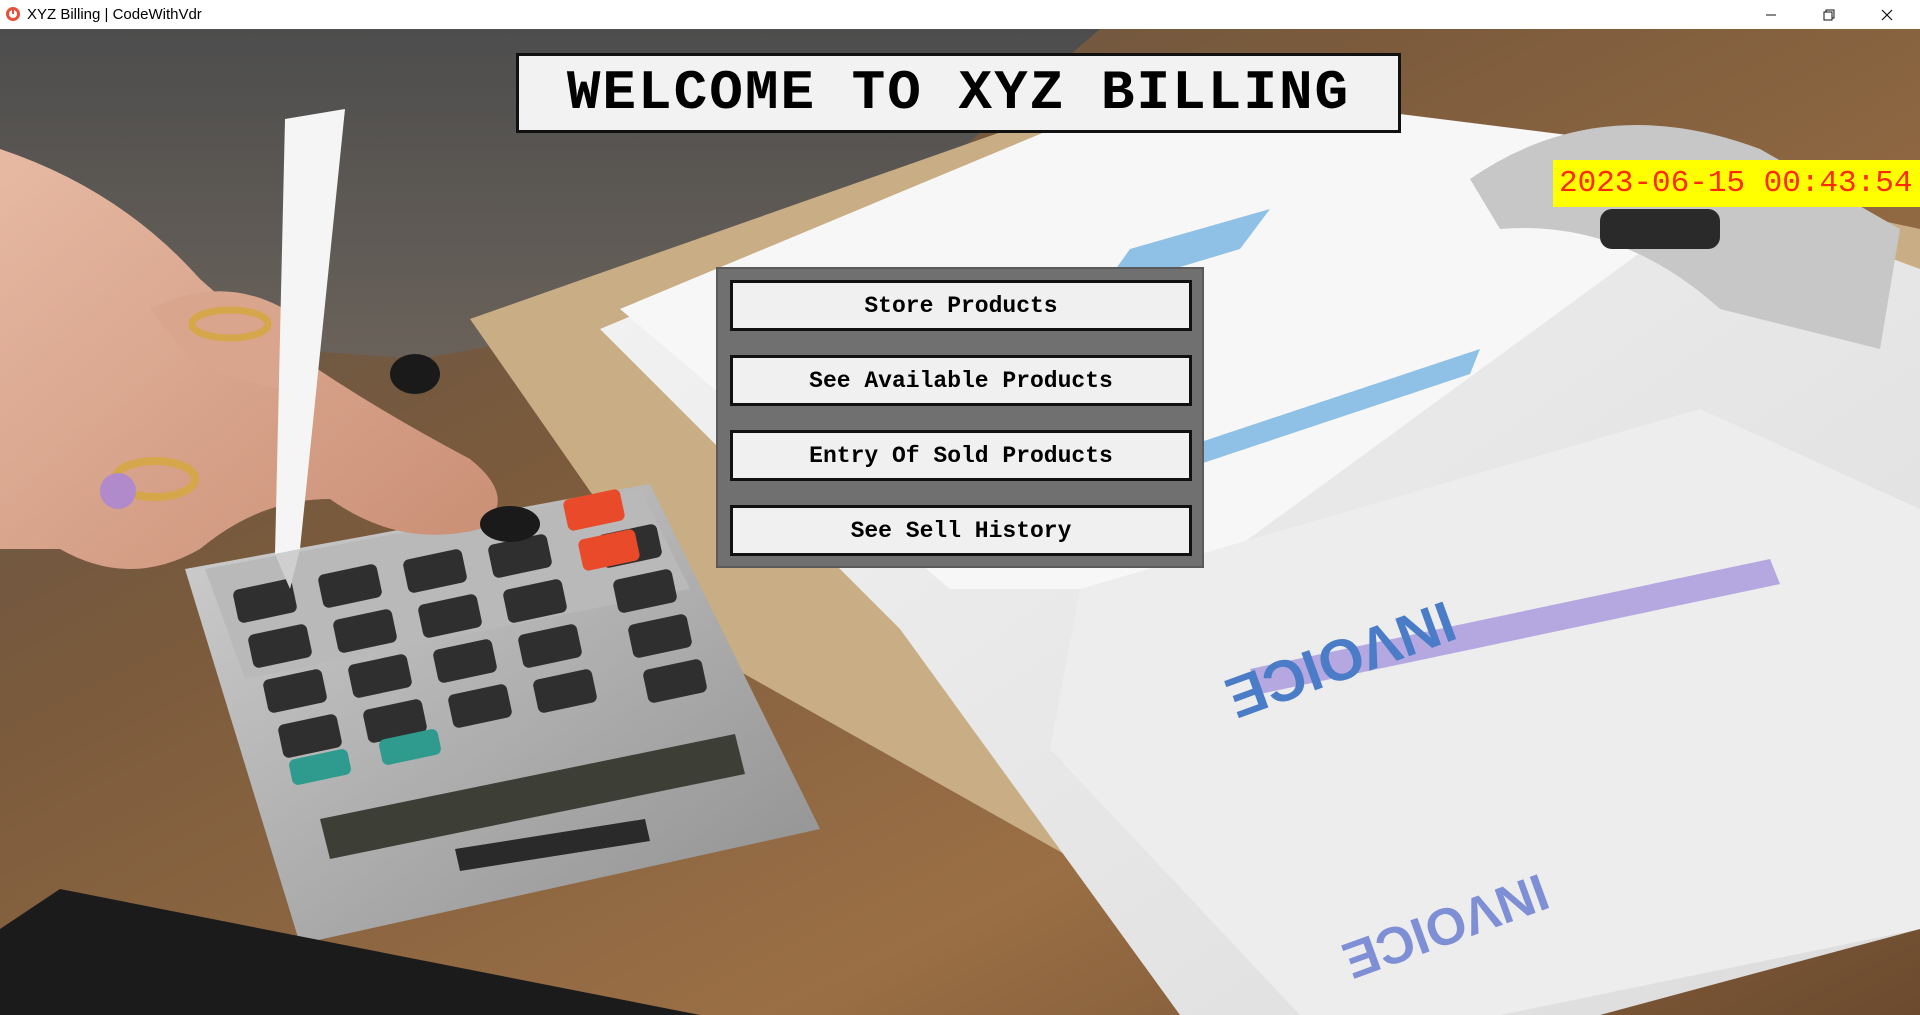  I want to click on close-button, so click(1887, 14).